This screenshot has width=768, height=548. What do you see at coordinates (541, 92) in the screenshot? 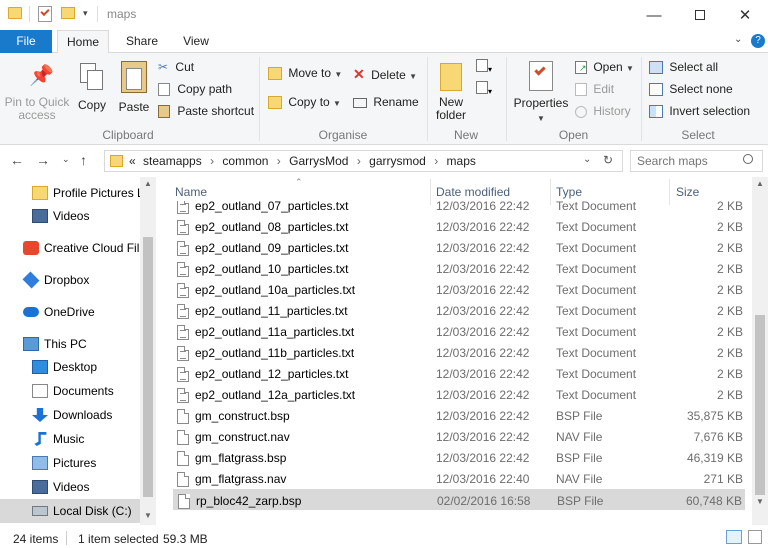
I see `properties-button: Properties ▼` at bounding box center [541, 92].